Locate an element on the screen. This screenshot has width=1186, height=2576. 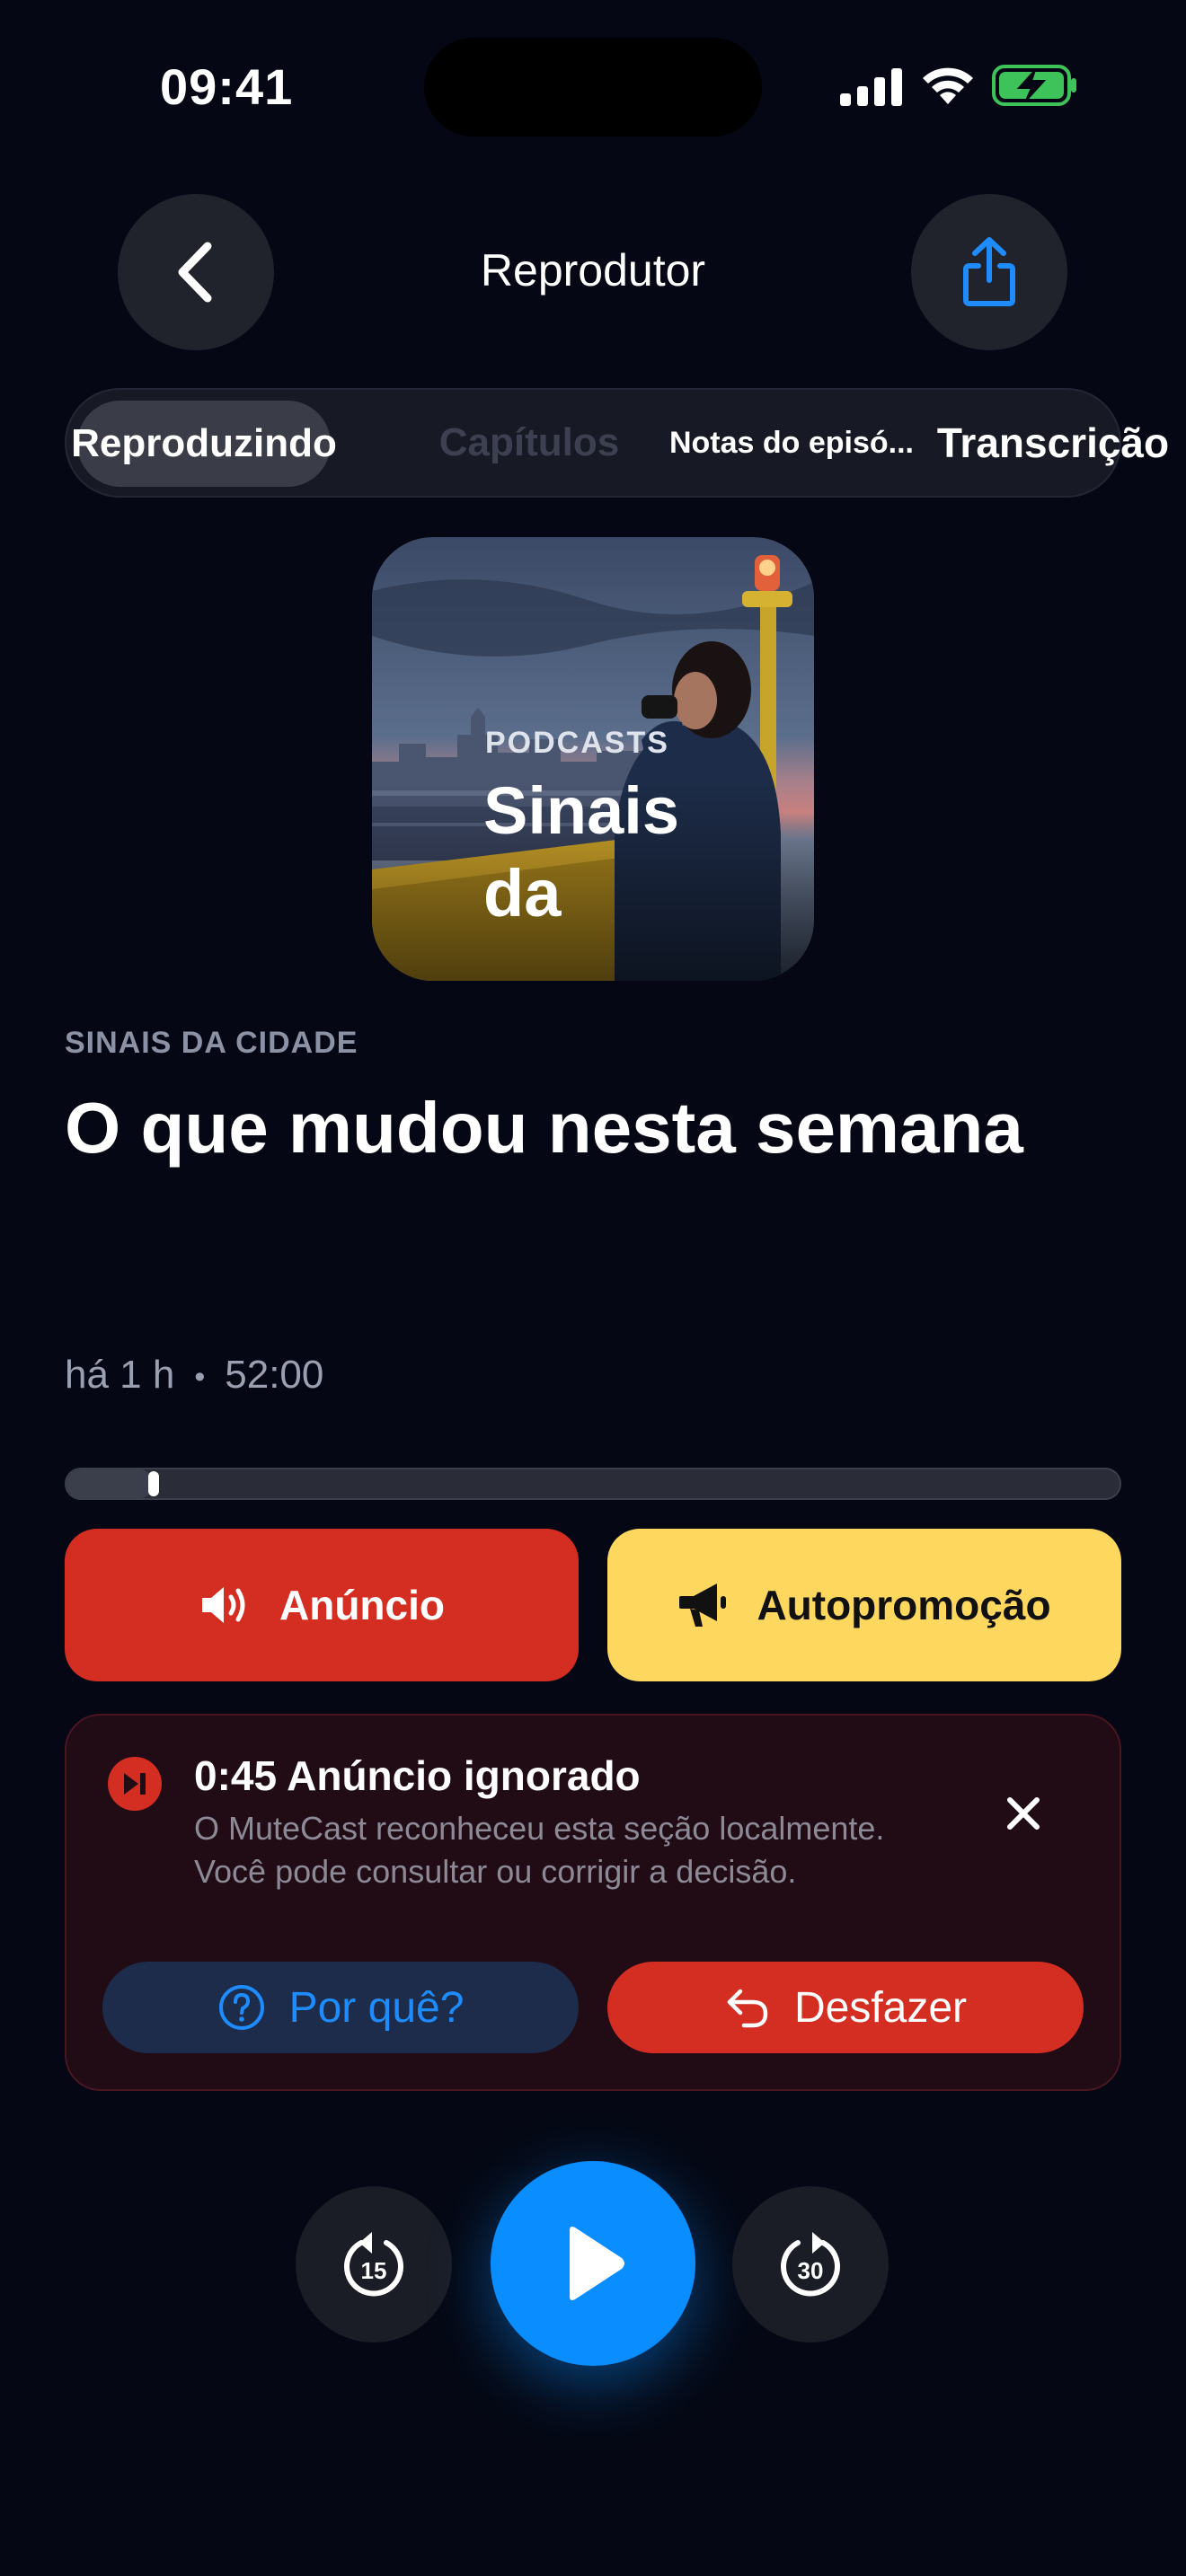
artwork-title-line2: da is located at coordinates (522, 893).